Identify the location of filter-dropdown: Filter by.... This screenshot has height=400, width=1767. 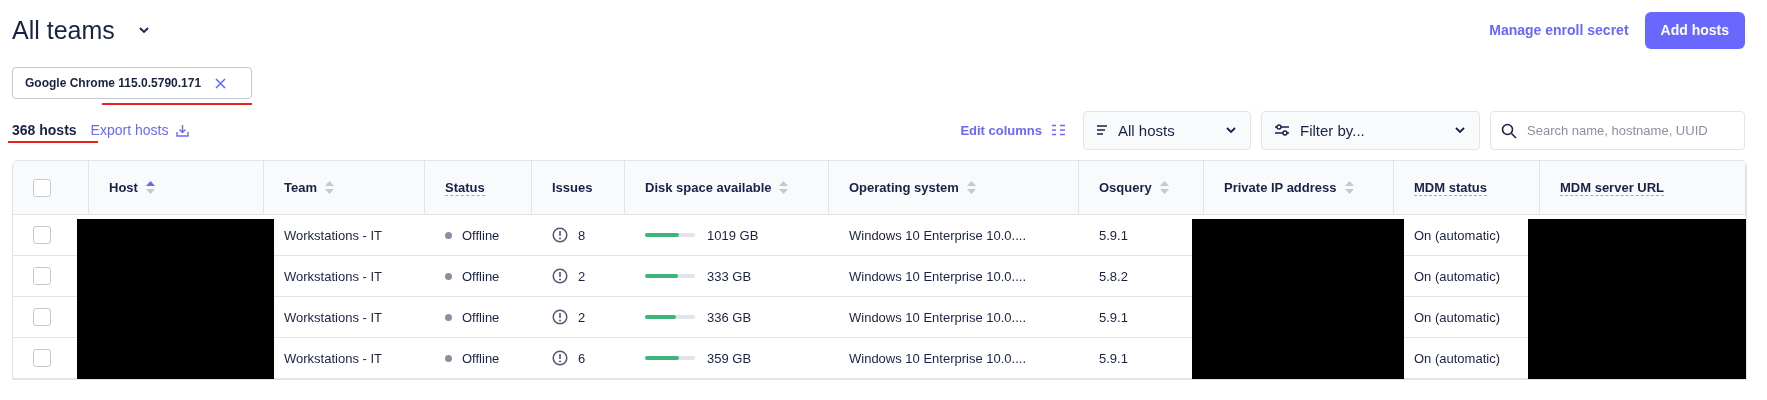
(1370, 130).